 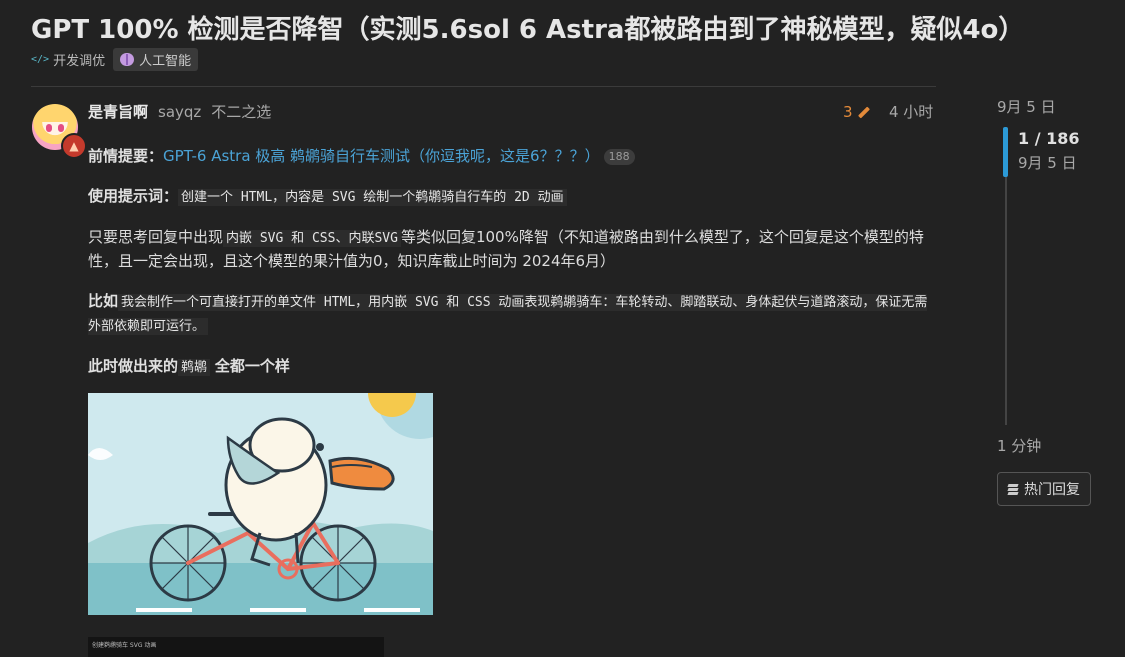 What do you see at coordinates (49, 128) in the screenshot?
I see `avatar-eye-left` at bounding box center [49, 128].